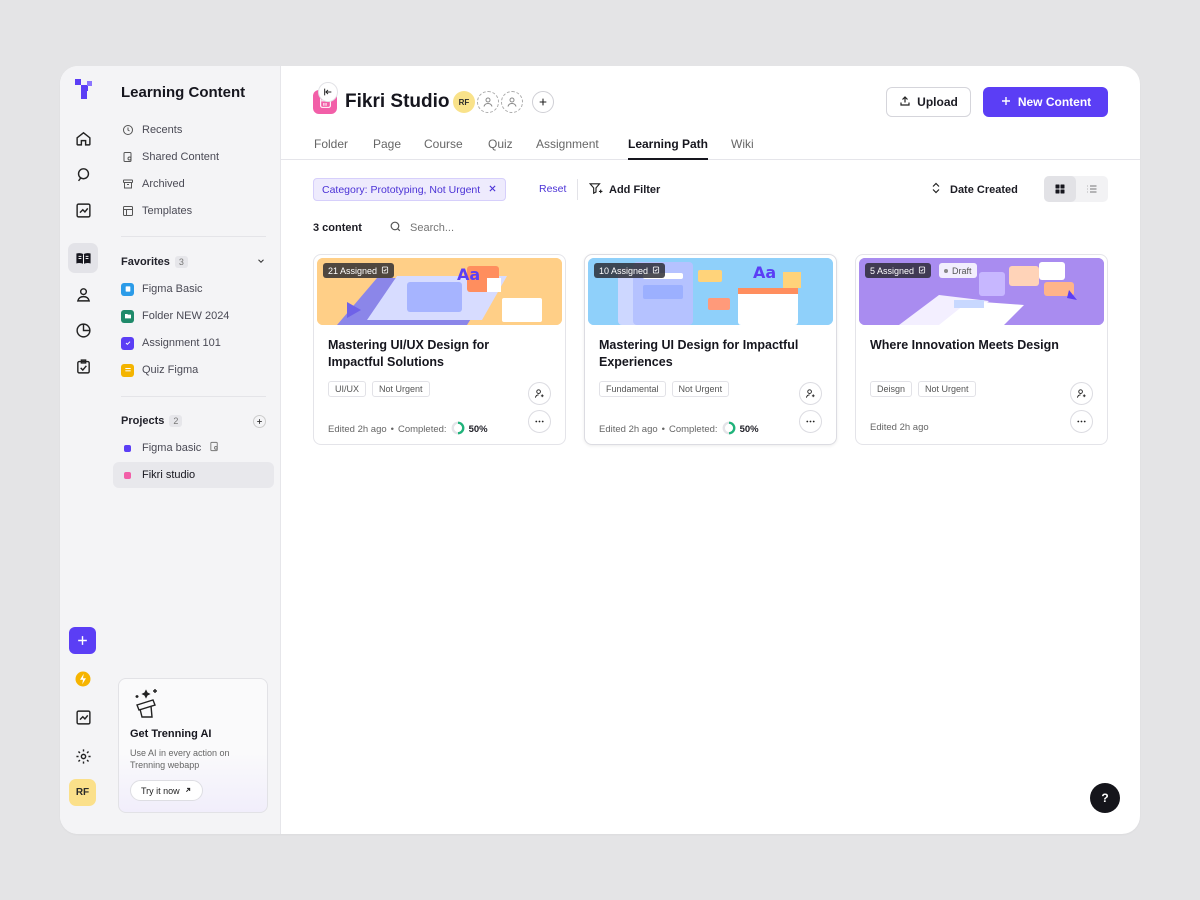  Describe the element at coordinates (964, 345) in the screenshot. I see `card-title: Where Innovation Meets Design` at that location.